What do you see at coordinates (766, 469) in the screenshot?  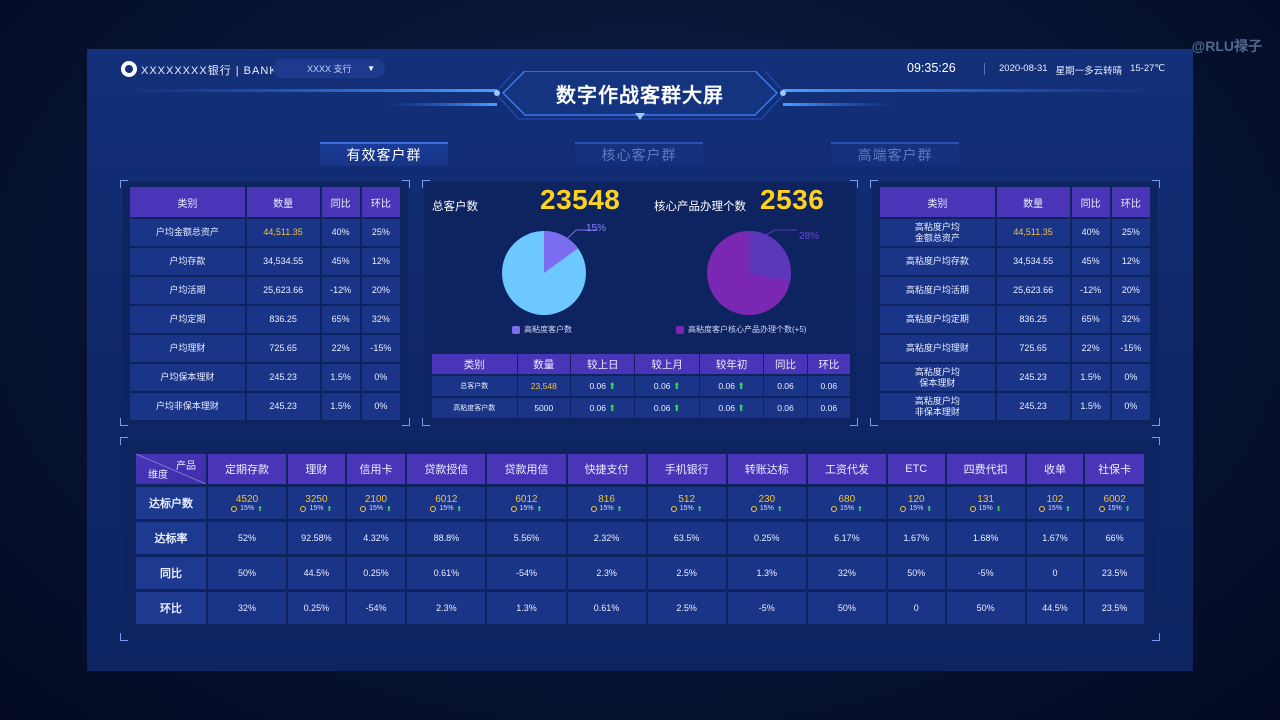 I see `product-column-header: 转账达标` at bounding box center [766, 469].